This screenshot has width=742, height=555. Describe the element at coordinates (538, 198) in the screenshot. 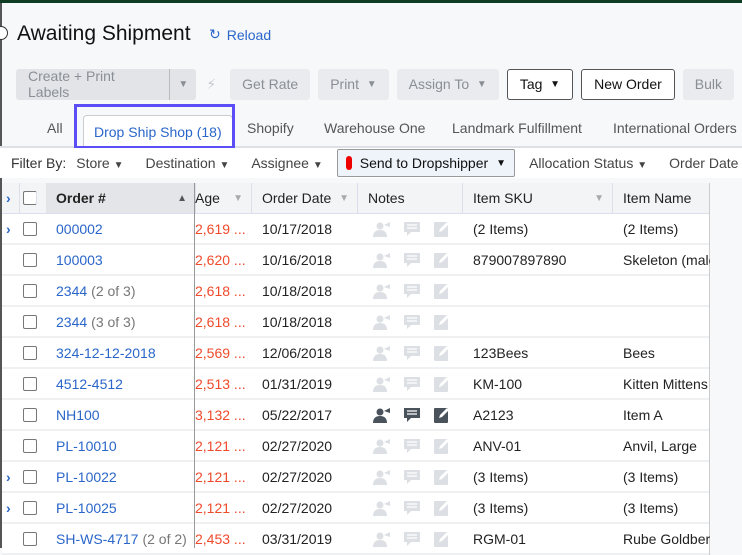

I see `column-item-sku: Item SKU ▼` at that location.